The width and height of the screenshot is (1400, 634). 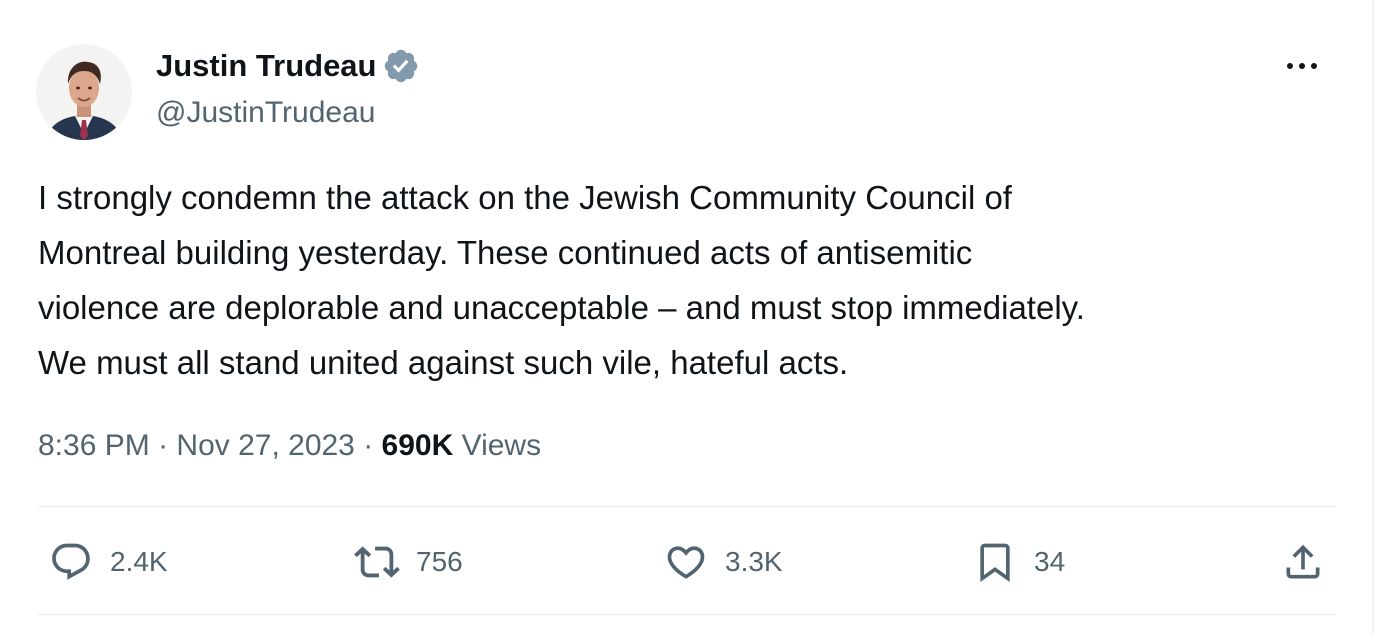 I want to click on avatar-image, so click(x=84, y=92).